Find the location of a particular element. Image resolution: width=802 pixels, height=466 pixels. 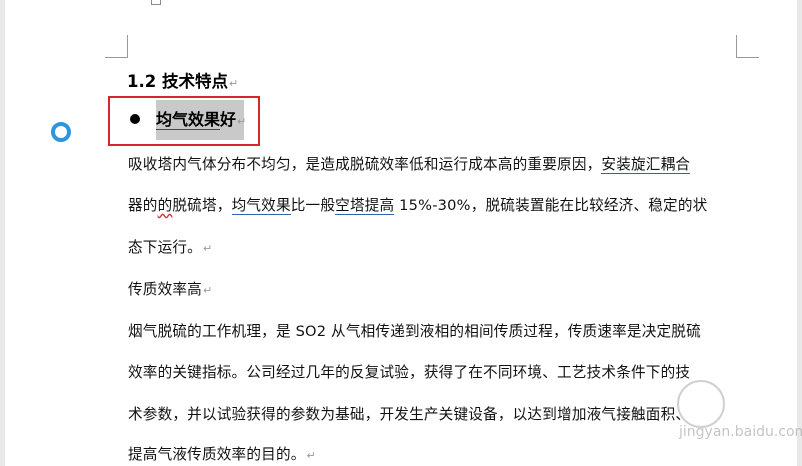

watermark-logo-icon is located at coordinates (701, 404).